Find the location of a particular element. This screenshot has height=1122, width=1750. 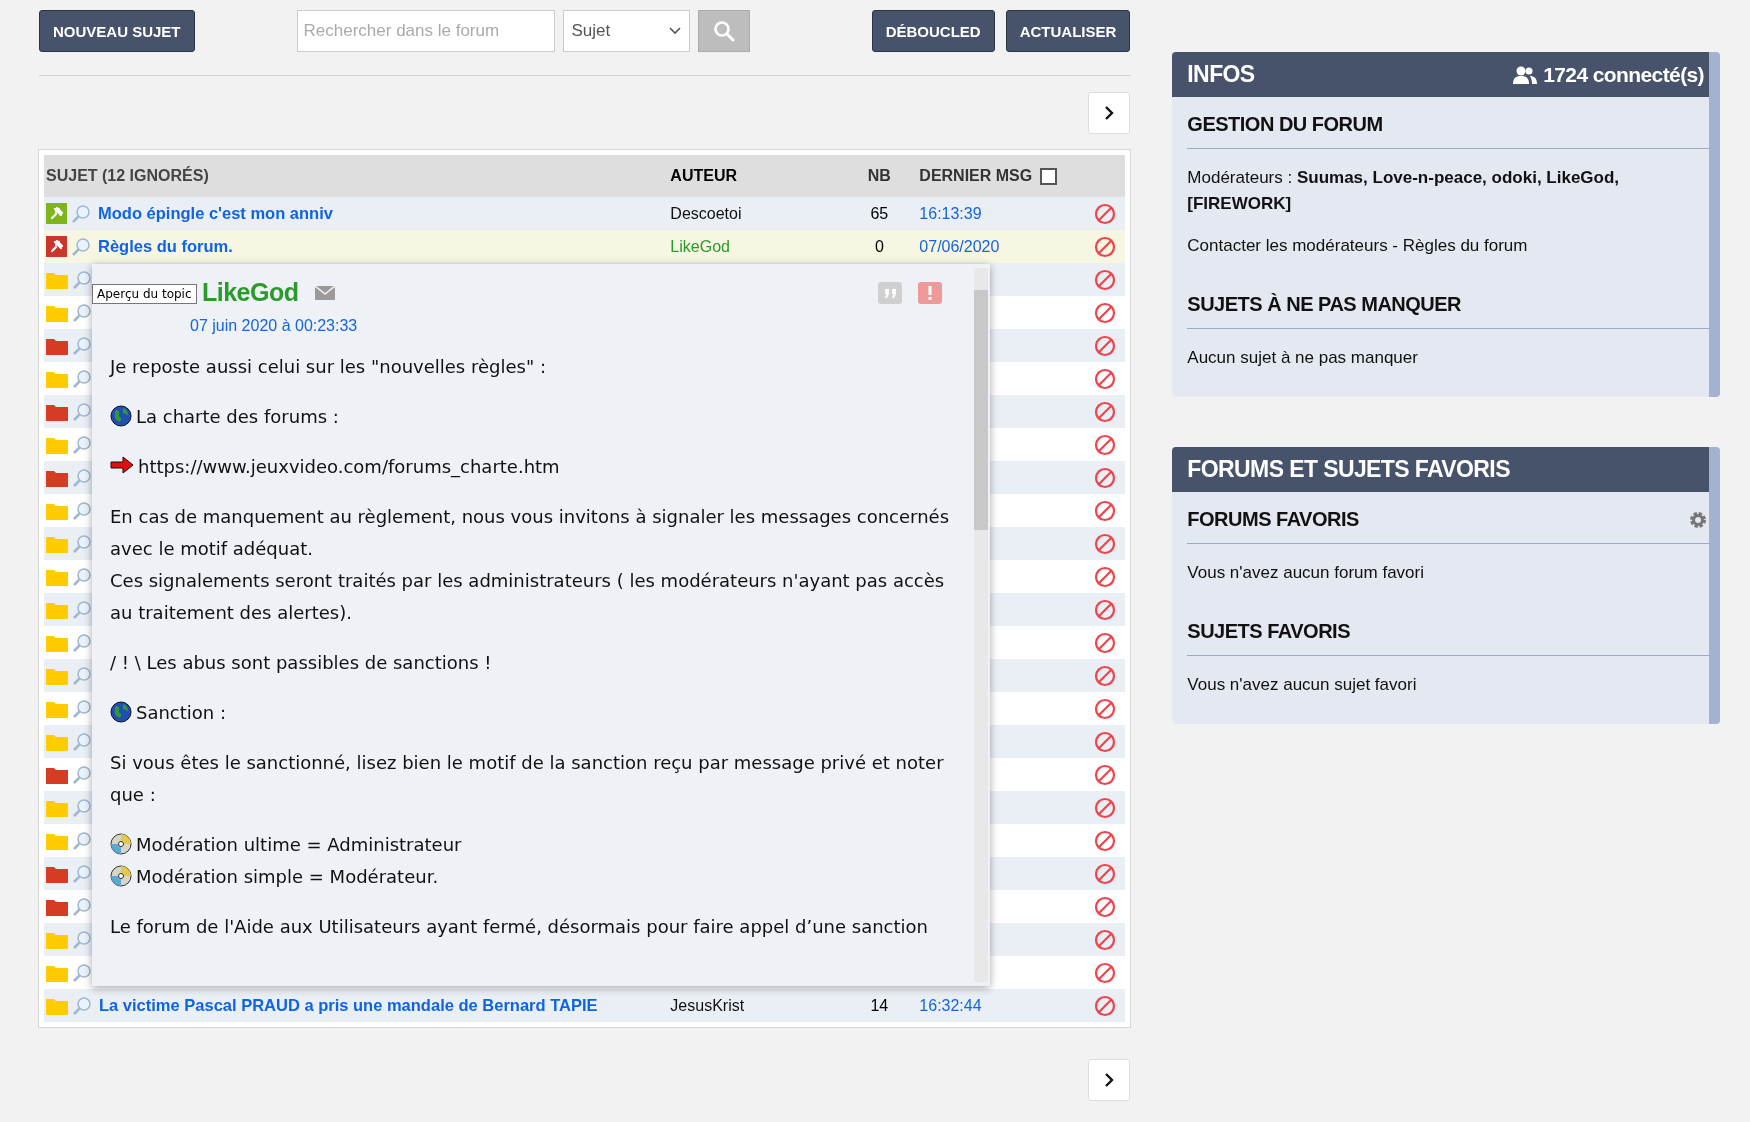

search-button is located at coordinates (723, 31).